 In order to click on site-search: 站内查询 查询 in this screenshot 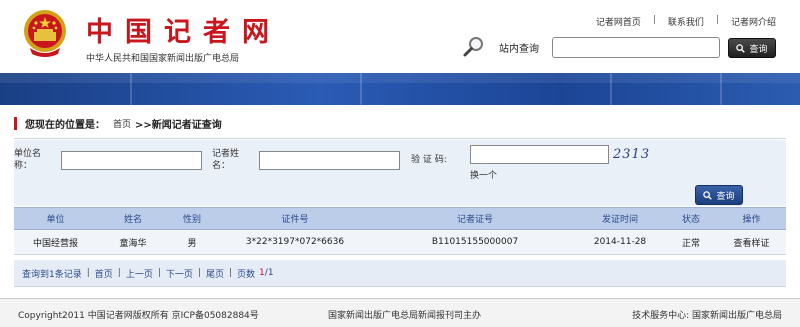, I will do `click(622, 47)`.